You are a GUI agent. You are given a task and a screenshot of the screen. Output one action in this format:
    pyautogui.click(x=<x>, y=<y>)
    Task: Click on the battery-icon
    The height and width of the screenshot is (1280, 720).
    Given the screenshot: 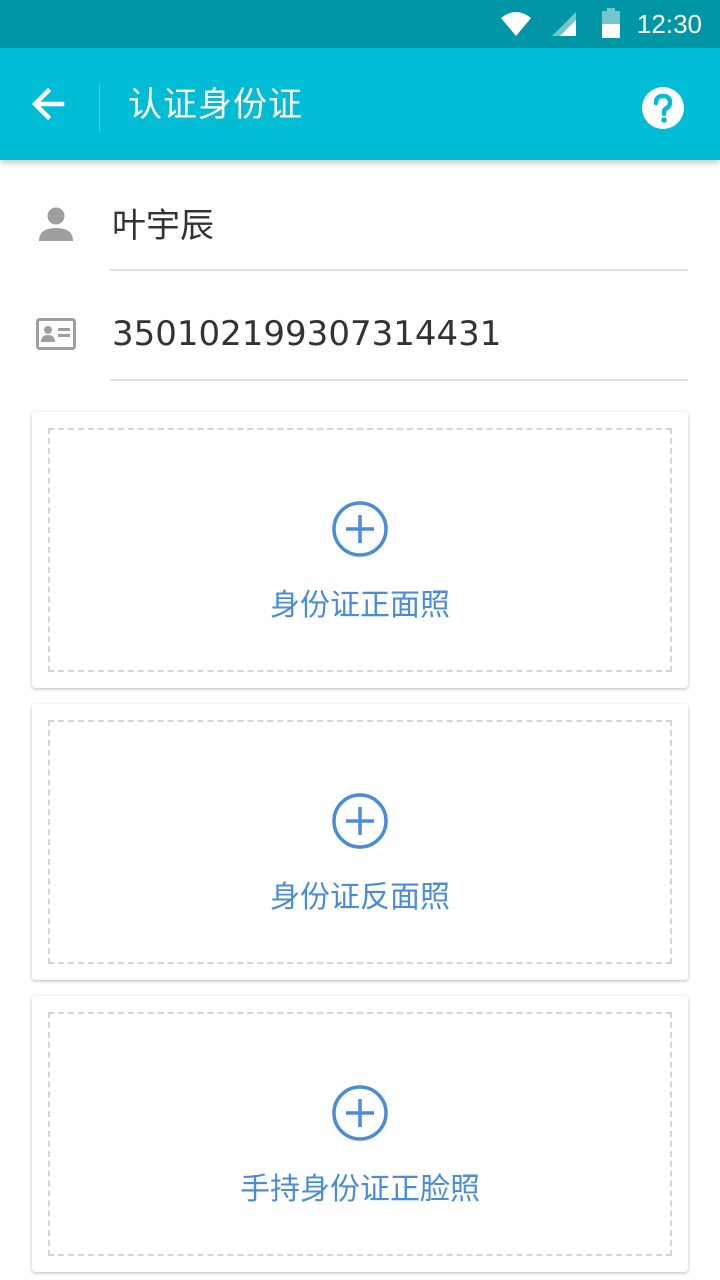 What is the action you would take?
    pyautogui.click(x=611, y=23)
    